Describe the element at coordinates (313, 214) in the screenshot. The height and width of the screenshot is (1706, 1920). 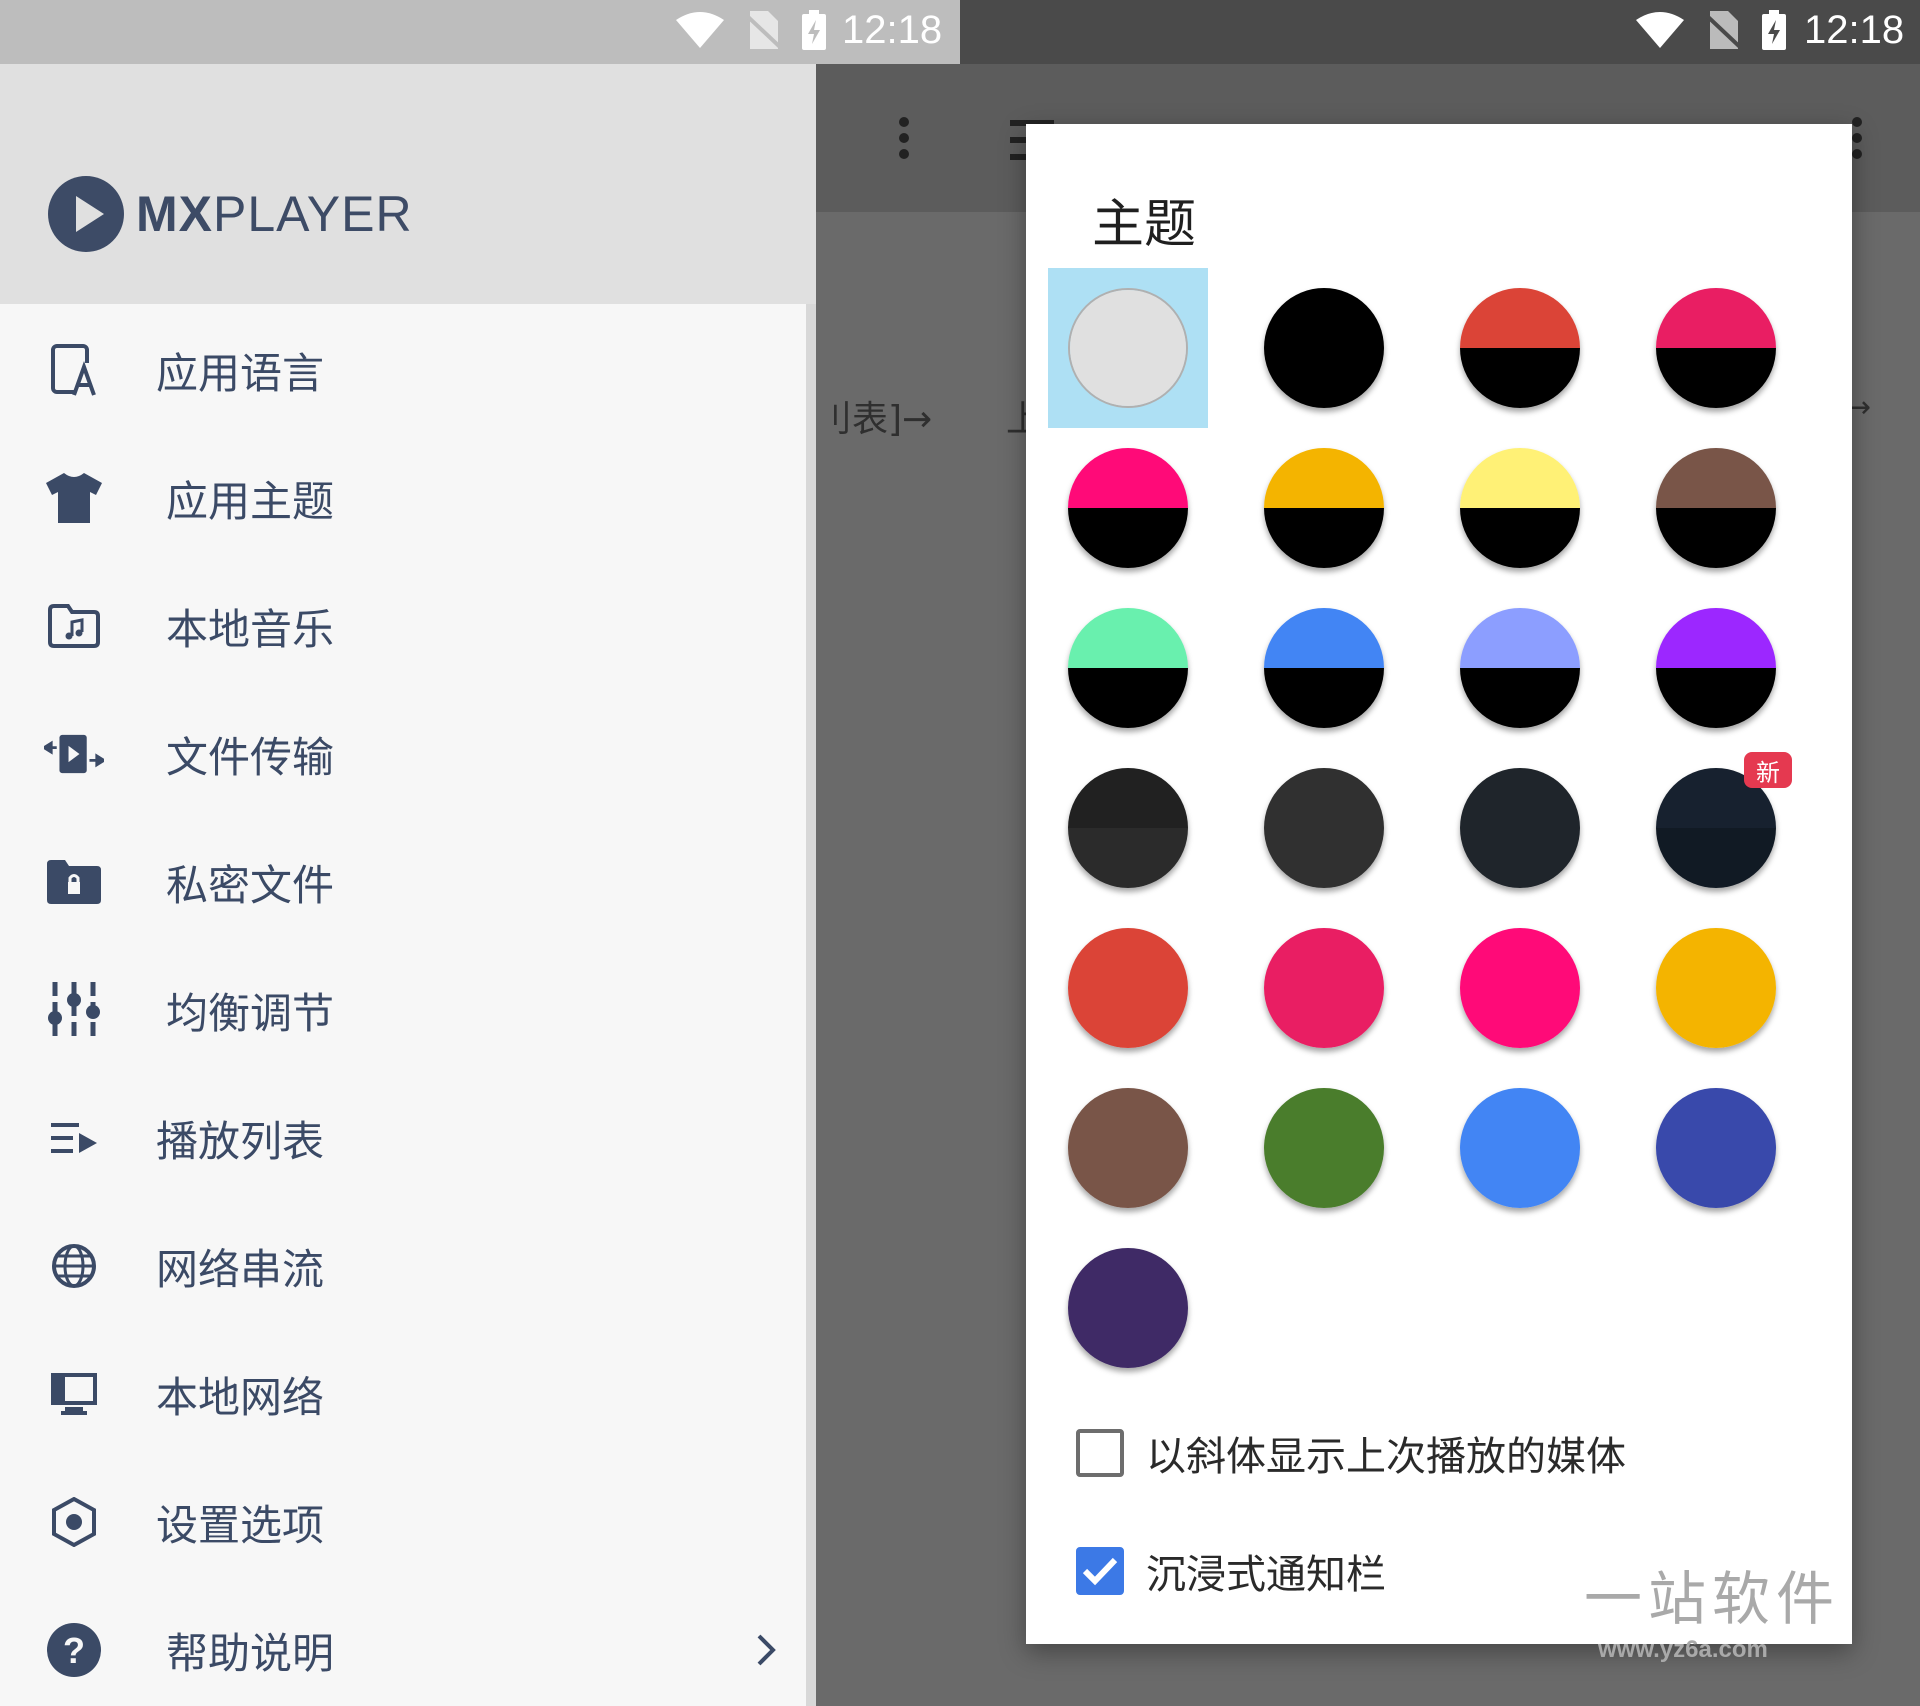
I see `logo-player-text: PLAYER` at that location.